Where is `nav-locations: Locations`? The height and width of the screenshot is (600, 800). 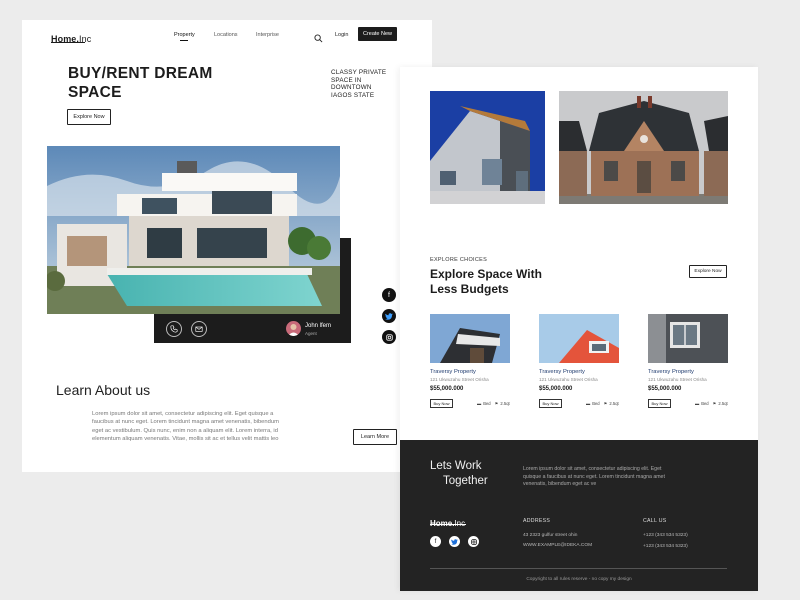 nav-locations: Locations is located at coordinates (226, 35).